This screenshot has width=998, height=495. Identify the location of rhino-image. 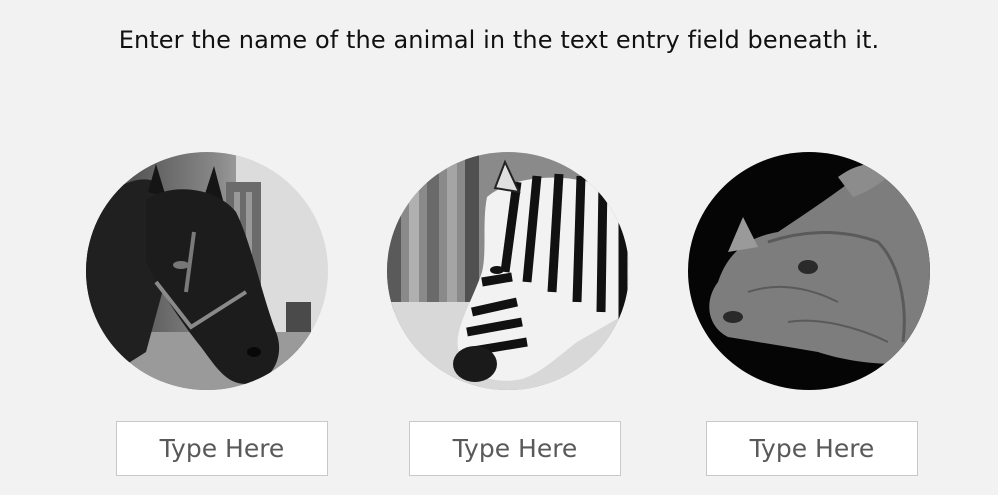
(809, 271).